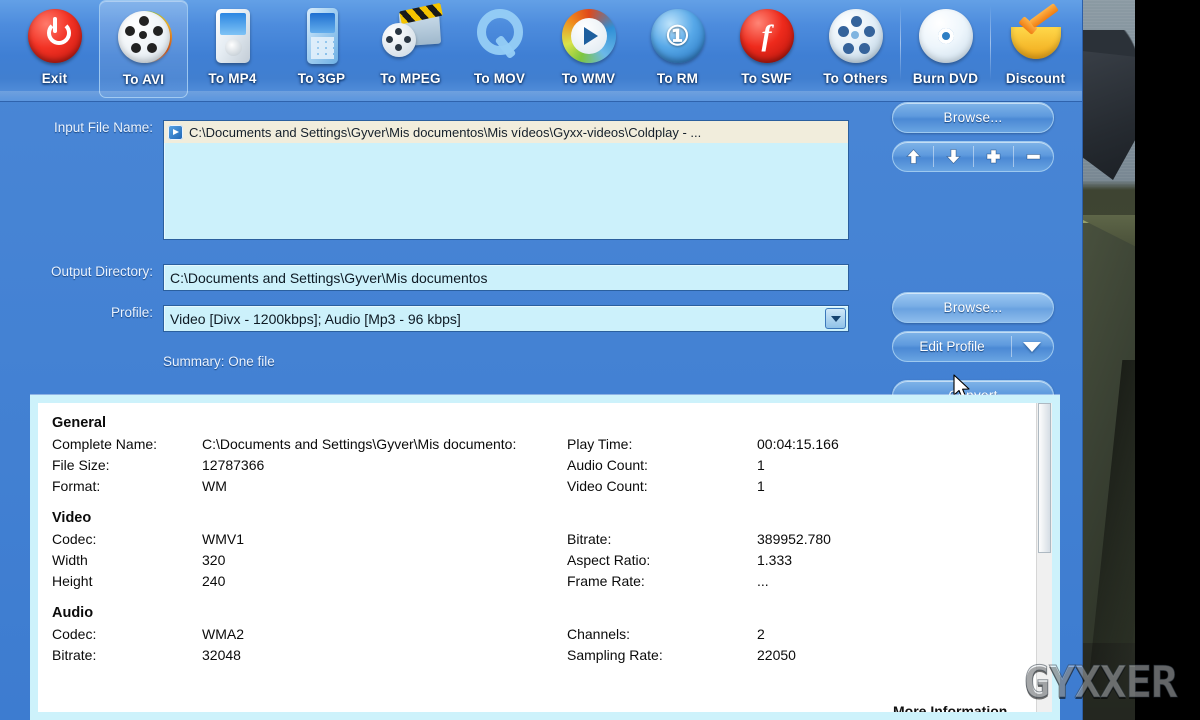 Image resolution: width=1200 pixels, height=720 pixels. What do you see at coordinates (855, 78) in the screenshot?
I see `toolbar-button-label: To Others` at bounding box center [855, 78].